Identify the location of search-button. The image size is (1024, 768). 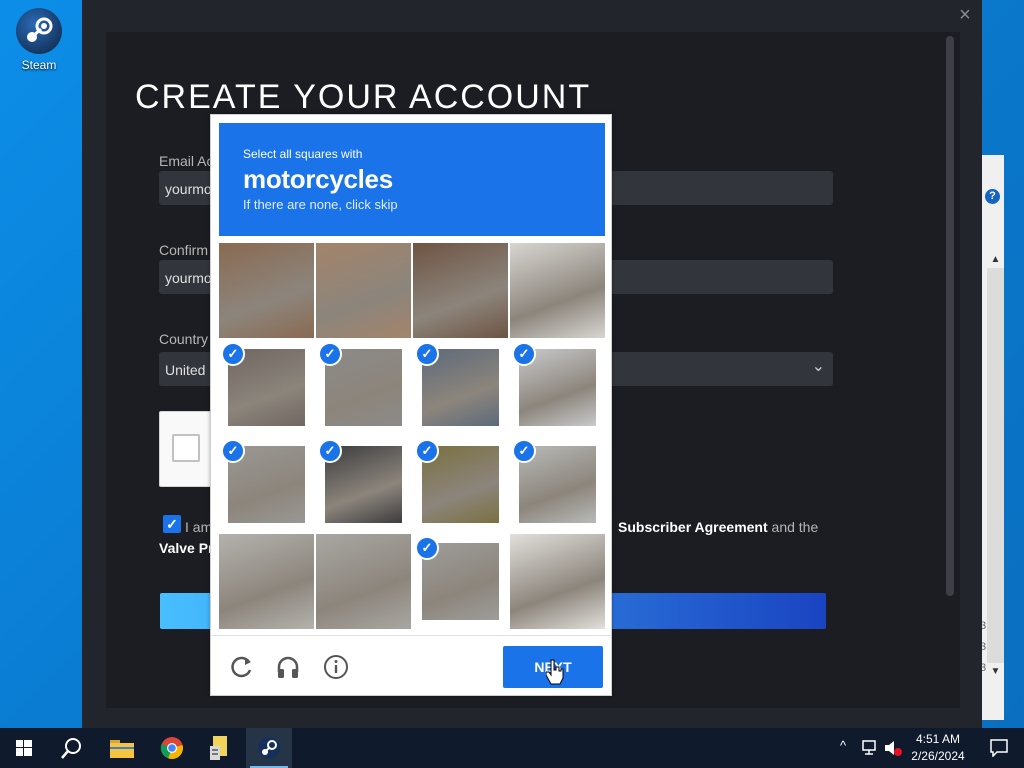
(71, 748).